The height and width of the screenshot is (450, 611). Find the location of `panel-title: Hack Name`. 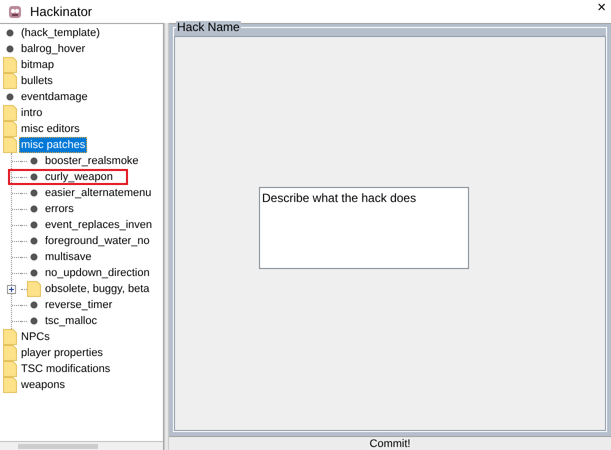

panel-title: Hack Name is located at coordinates (208, 27).